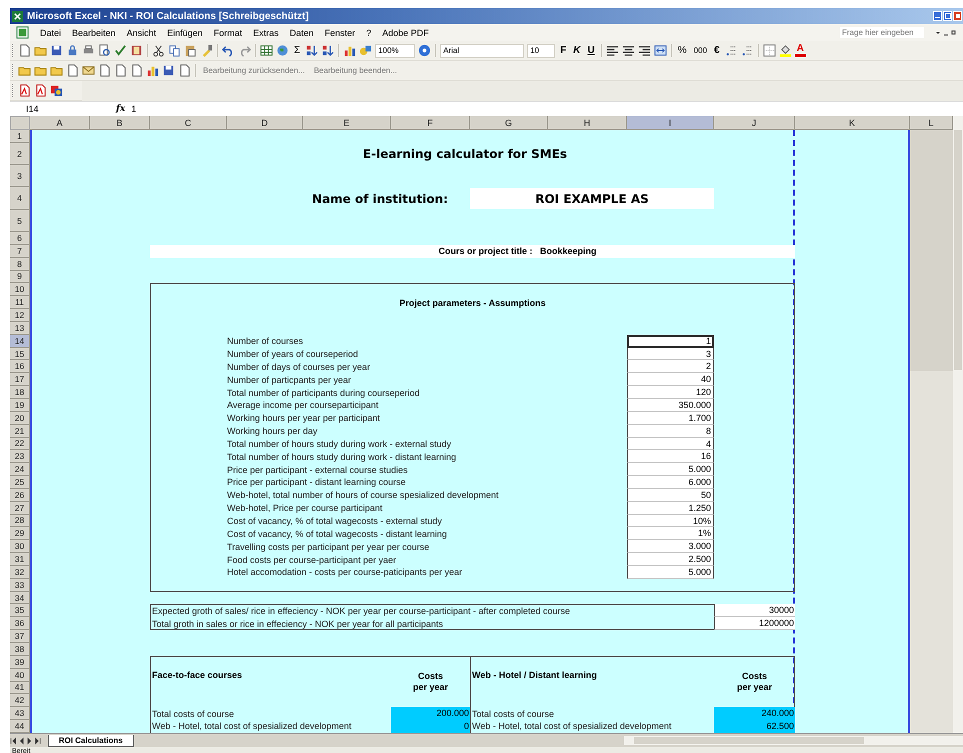 The image size is (963, 753). Describe the element at coordinates (20, 598) in the screenshot. I see `row-header: 34` at that location.